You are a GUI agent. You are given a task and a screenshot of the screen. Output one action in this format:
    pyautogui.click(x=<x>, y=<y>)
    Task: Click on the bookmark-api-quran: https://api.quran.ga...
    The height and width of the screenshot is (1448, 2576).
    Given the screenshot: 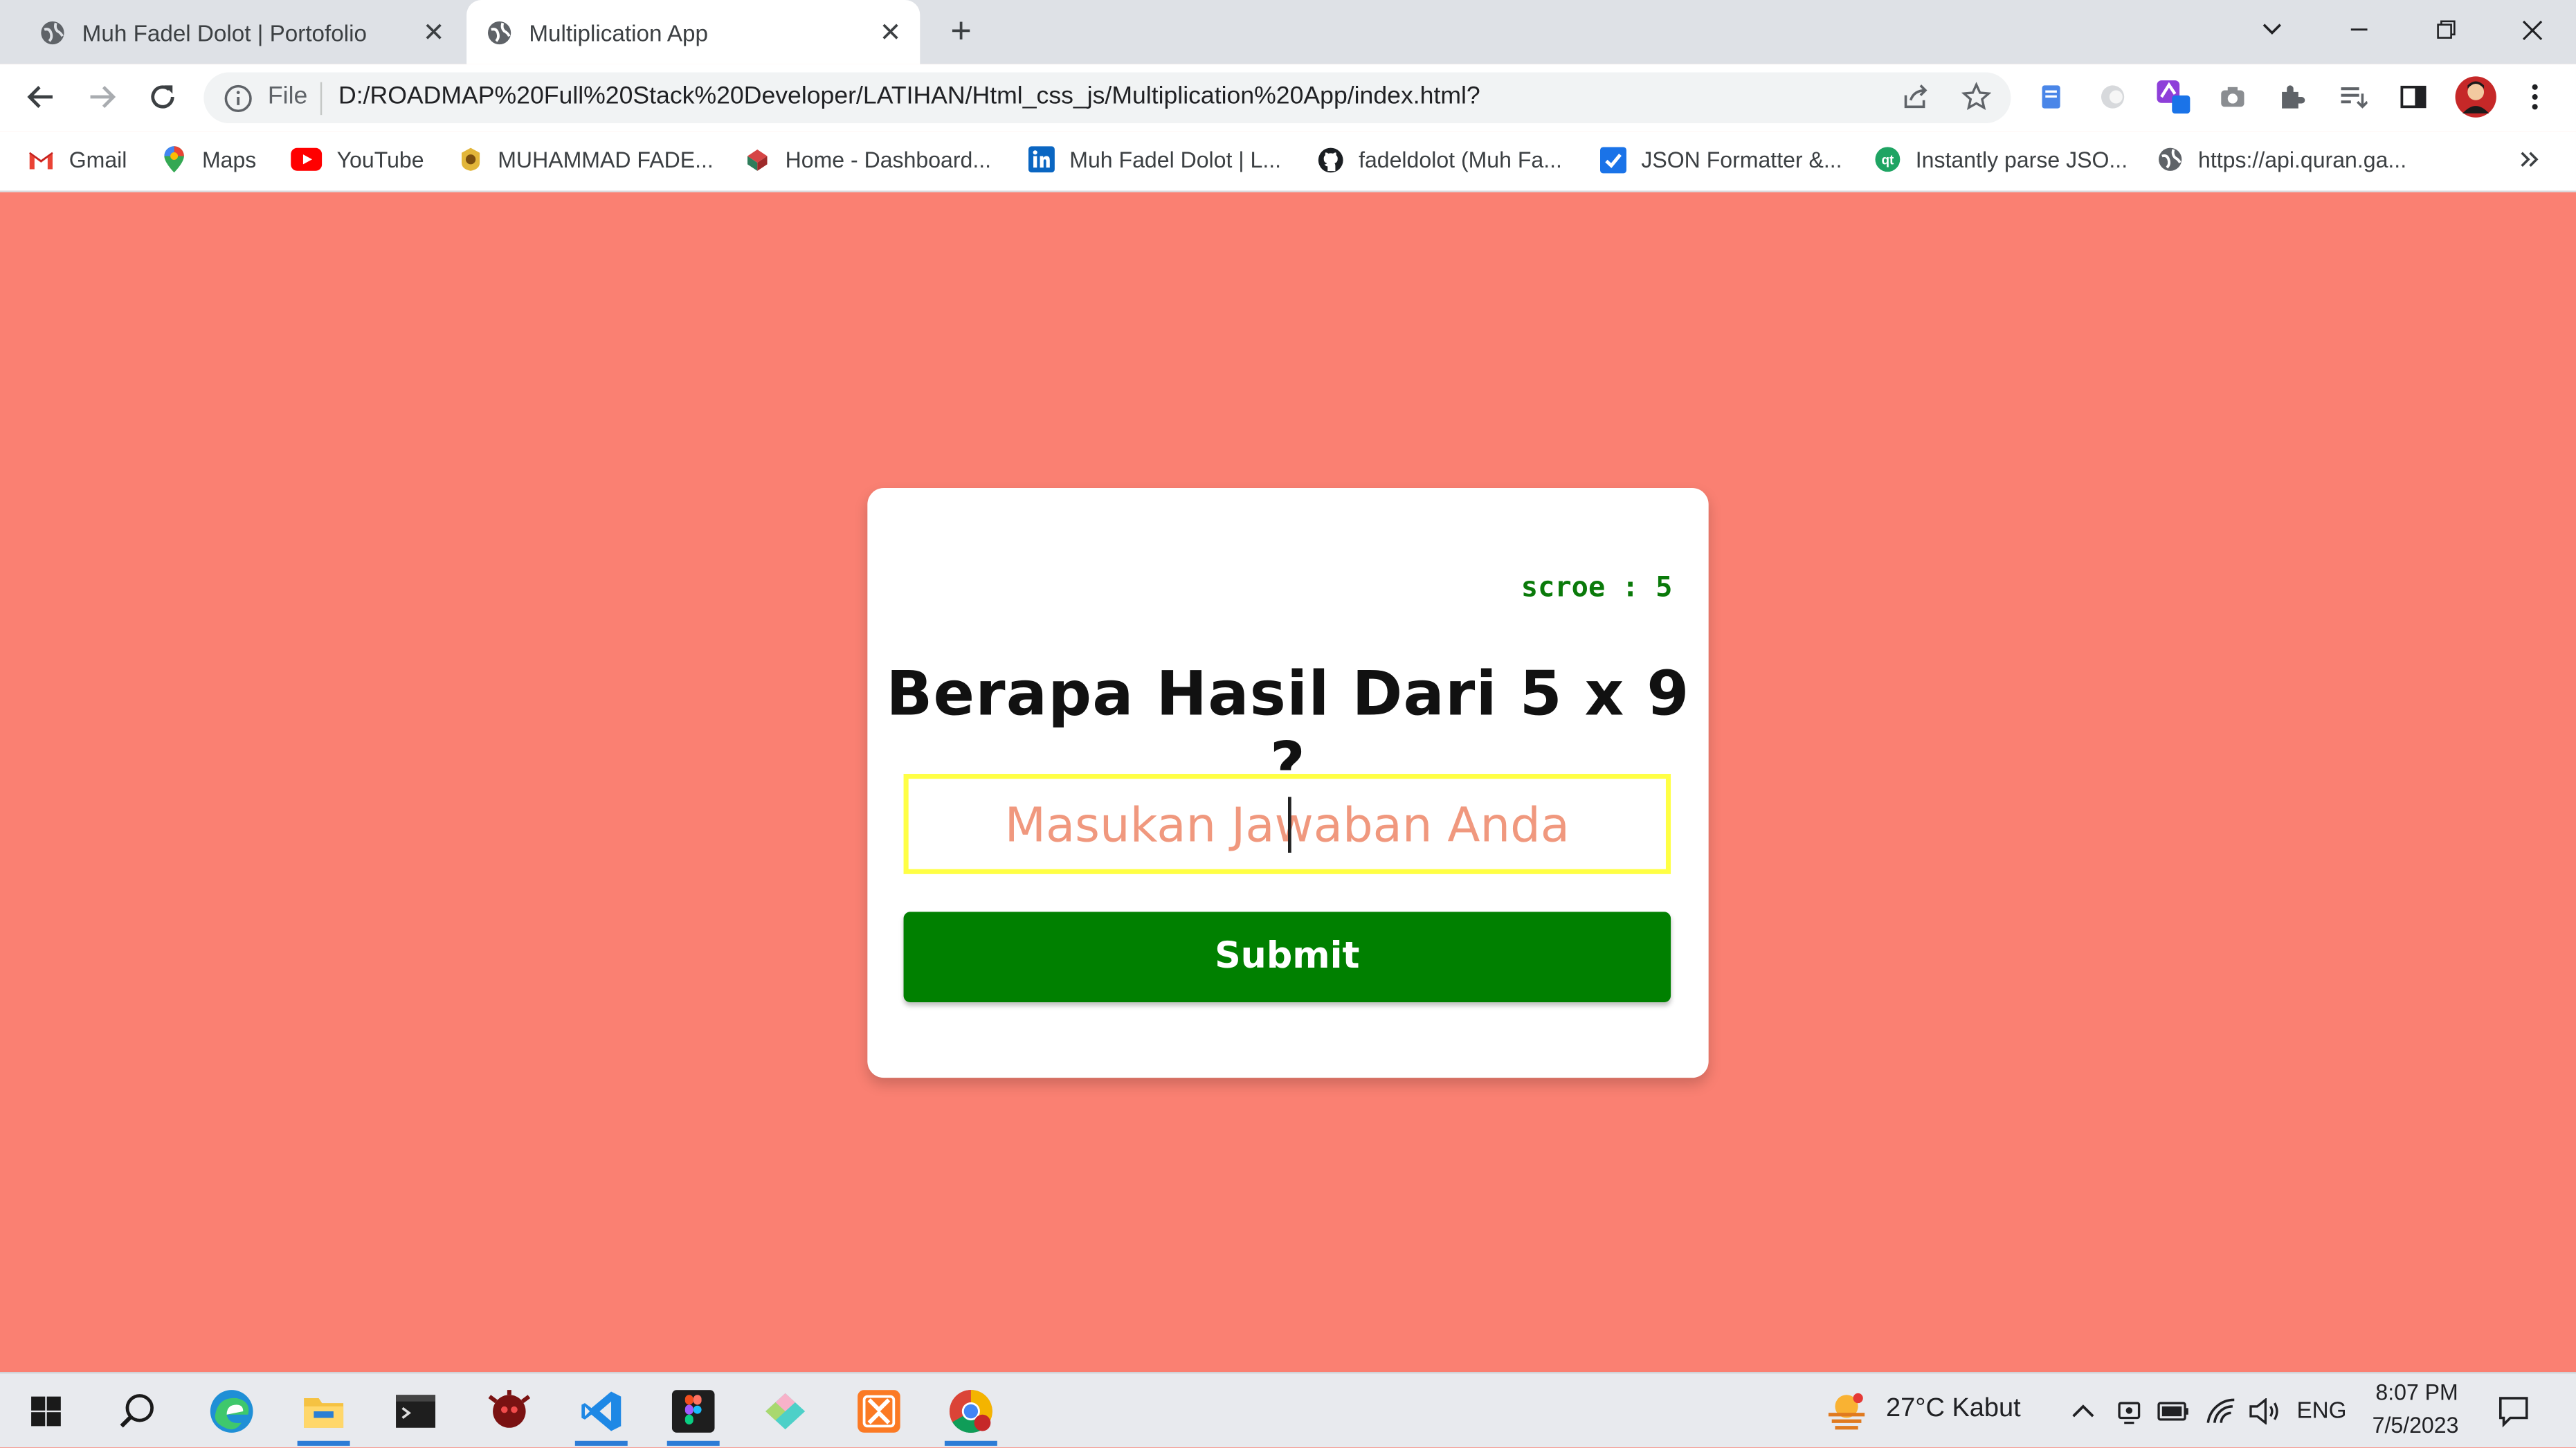 What is the action you would take?
    pyautogui.click(x=2281, y=159)
    